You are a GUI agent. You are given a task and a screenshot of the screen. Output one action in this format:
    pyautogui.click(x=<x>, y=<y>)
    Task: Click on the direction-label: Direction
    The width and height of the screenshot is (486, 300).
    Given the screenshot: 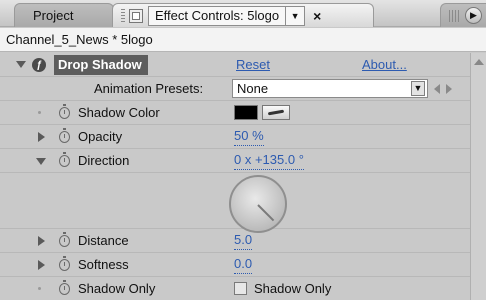 What is the action you would take?
    pyautogui.click(x=104, y=160)
    